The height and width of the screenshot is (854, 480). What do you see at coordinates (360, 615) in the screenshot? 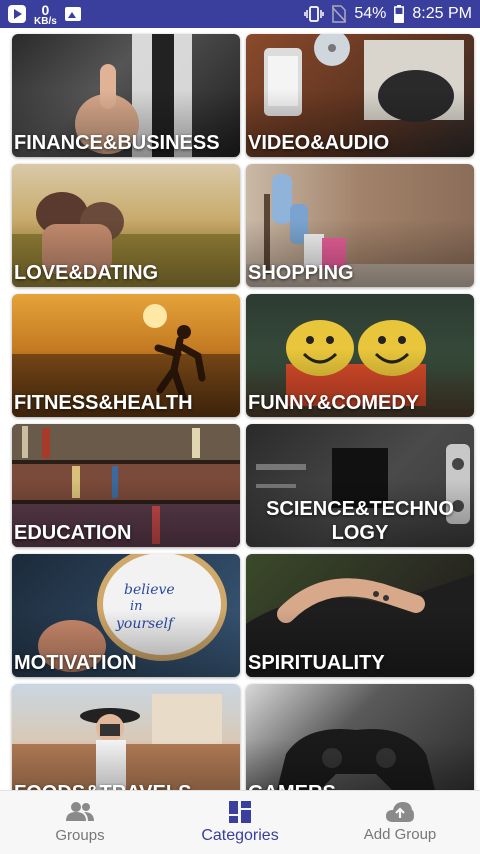
I see `category-tile-spirituality: SPIRITUALITY` at bounding box center [360, 615].